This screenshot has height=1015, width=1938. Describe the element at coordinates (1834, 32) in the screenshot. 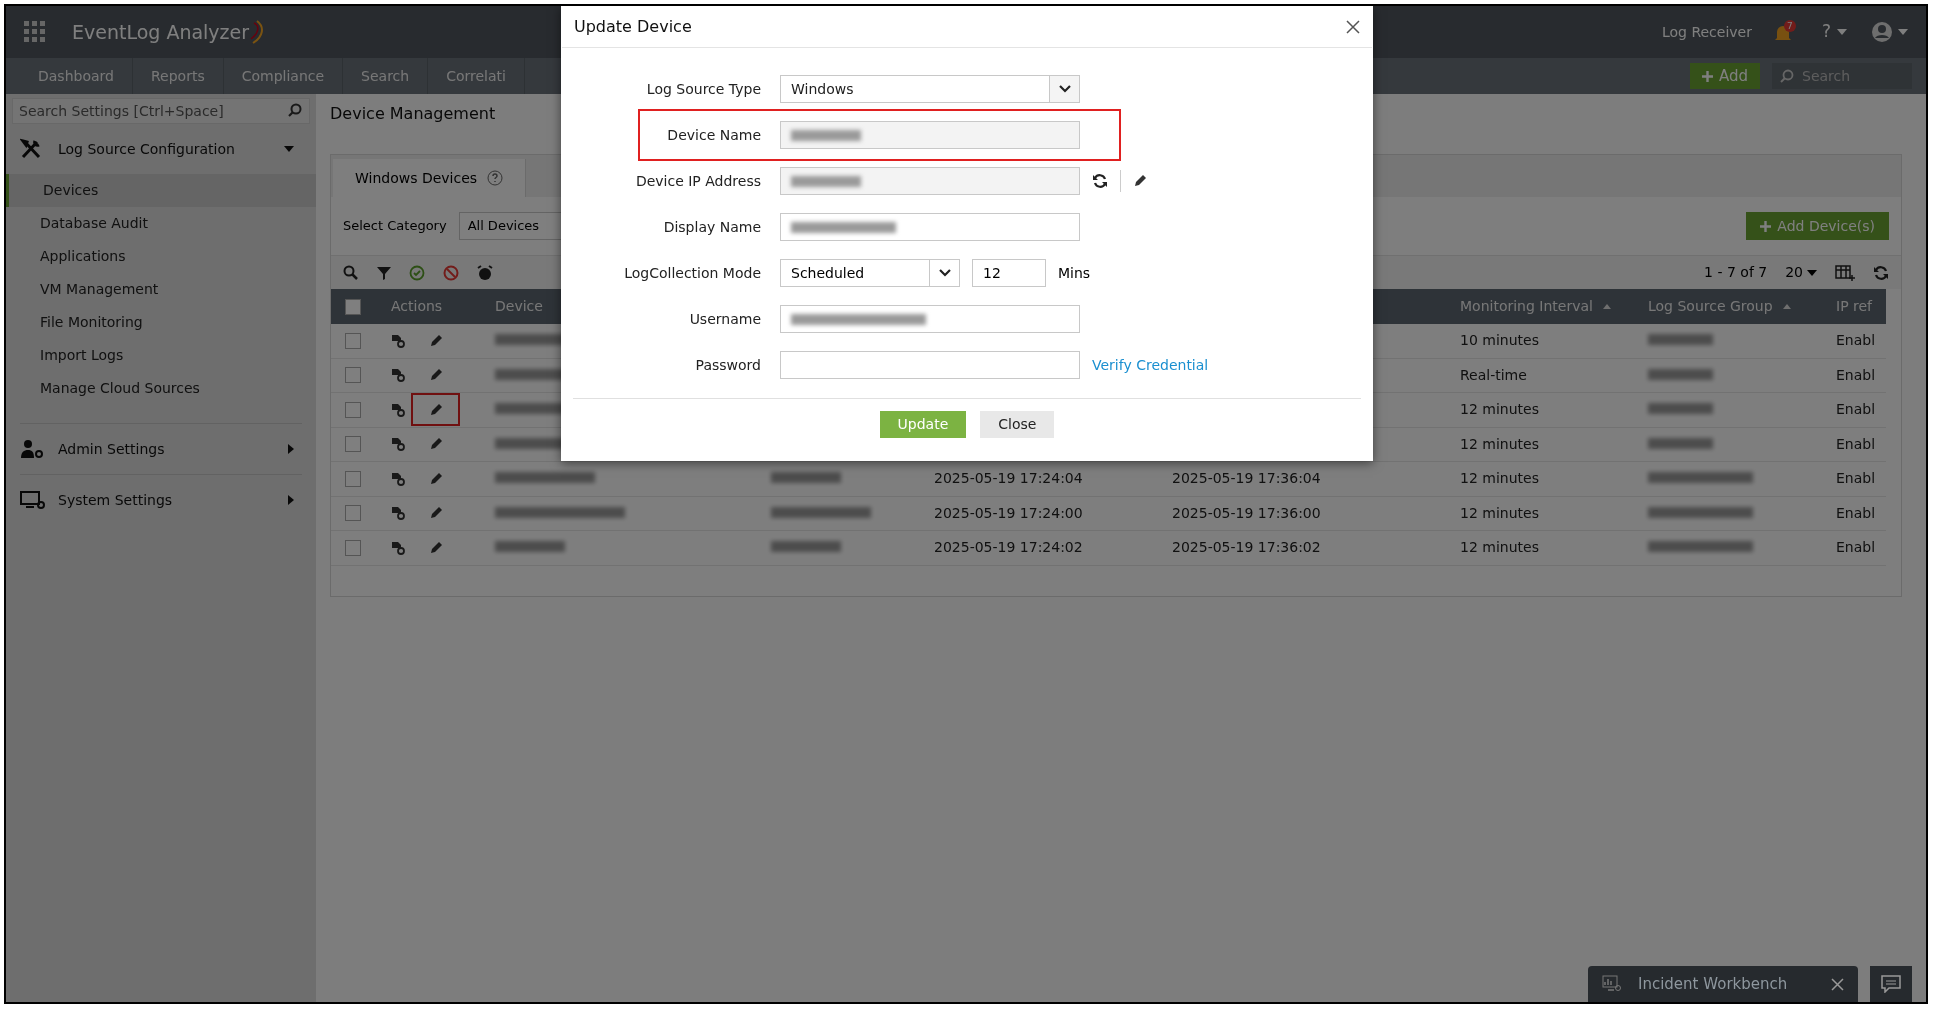

I see `help-menu: ?` at that location.